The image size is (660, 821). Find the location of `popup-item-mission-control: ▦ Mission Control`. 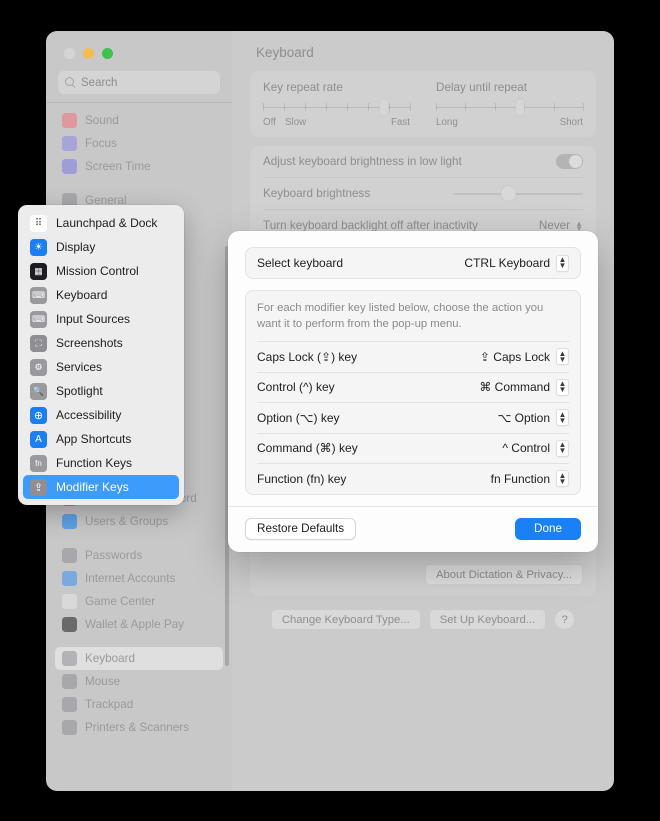

popup-item-mission-control: ▦ Mission Control is located at coordinates (101, 271).